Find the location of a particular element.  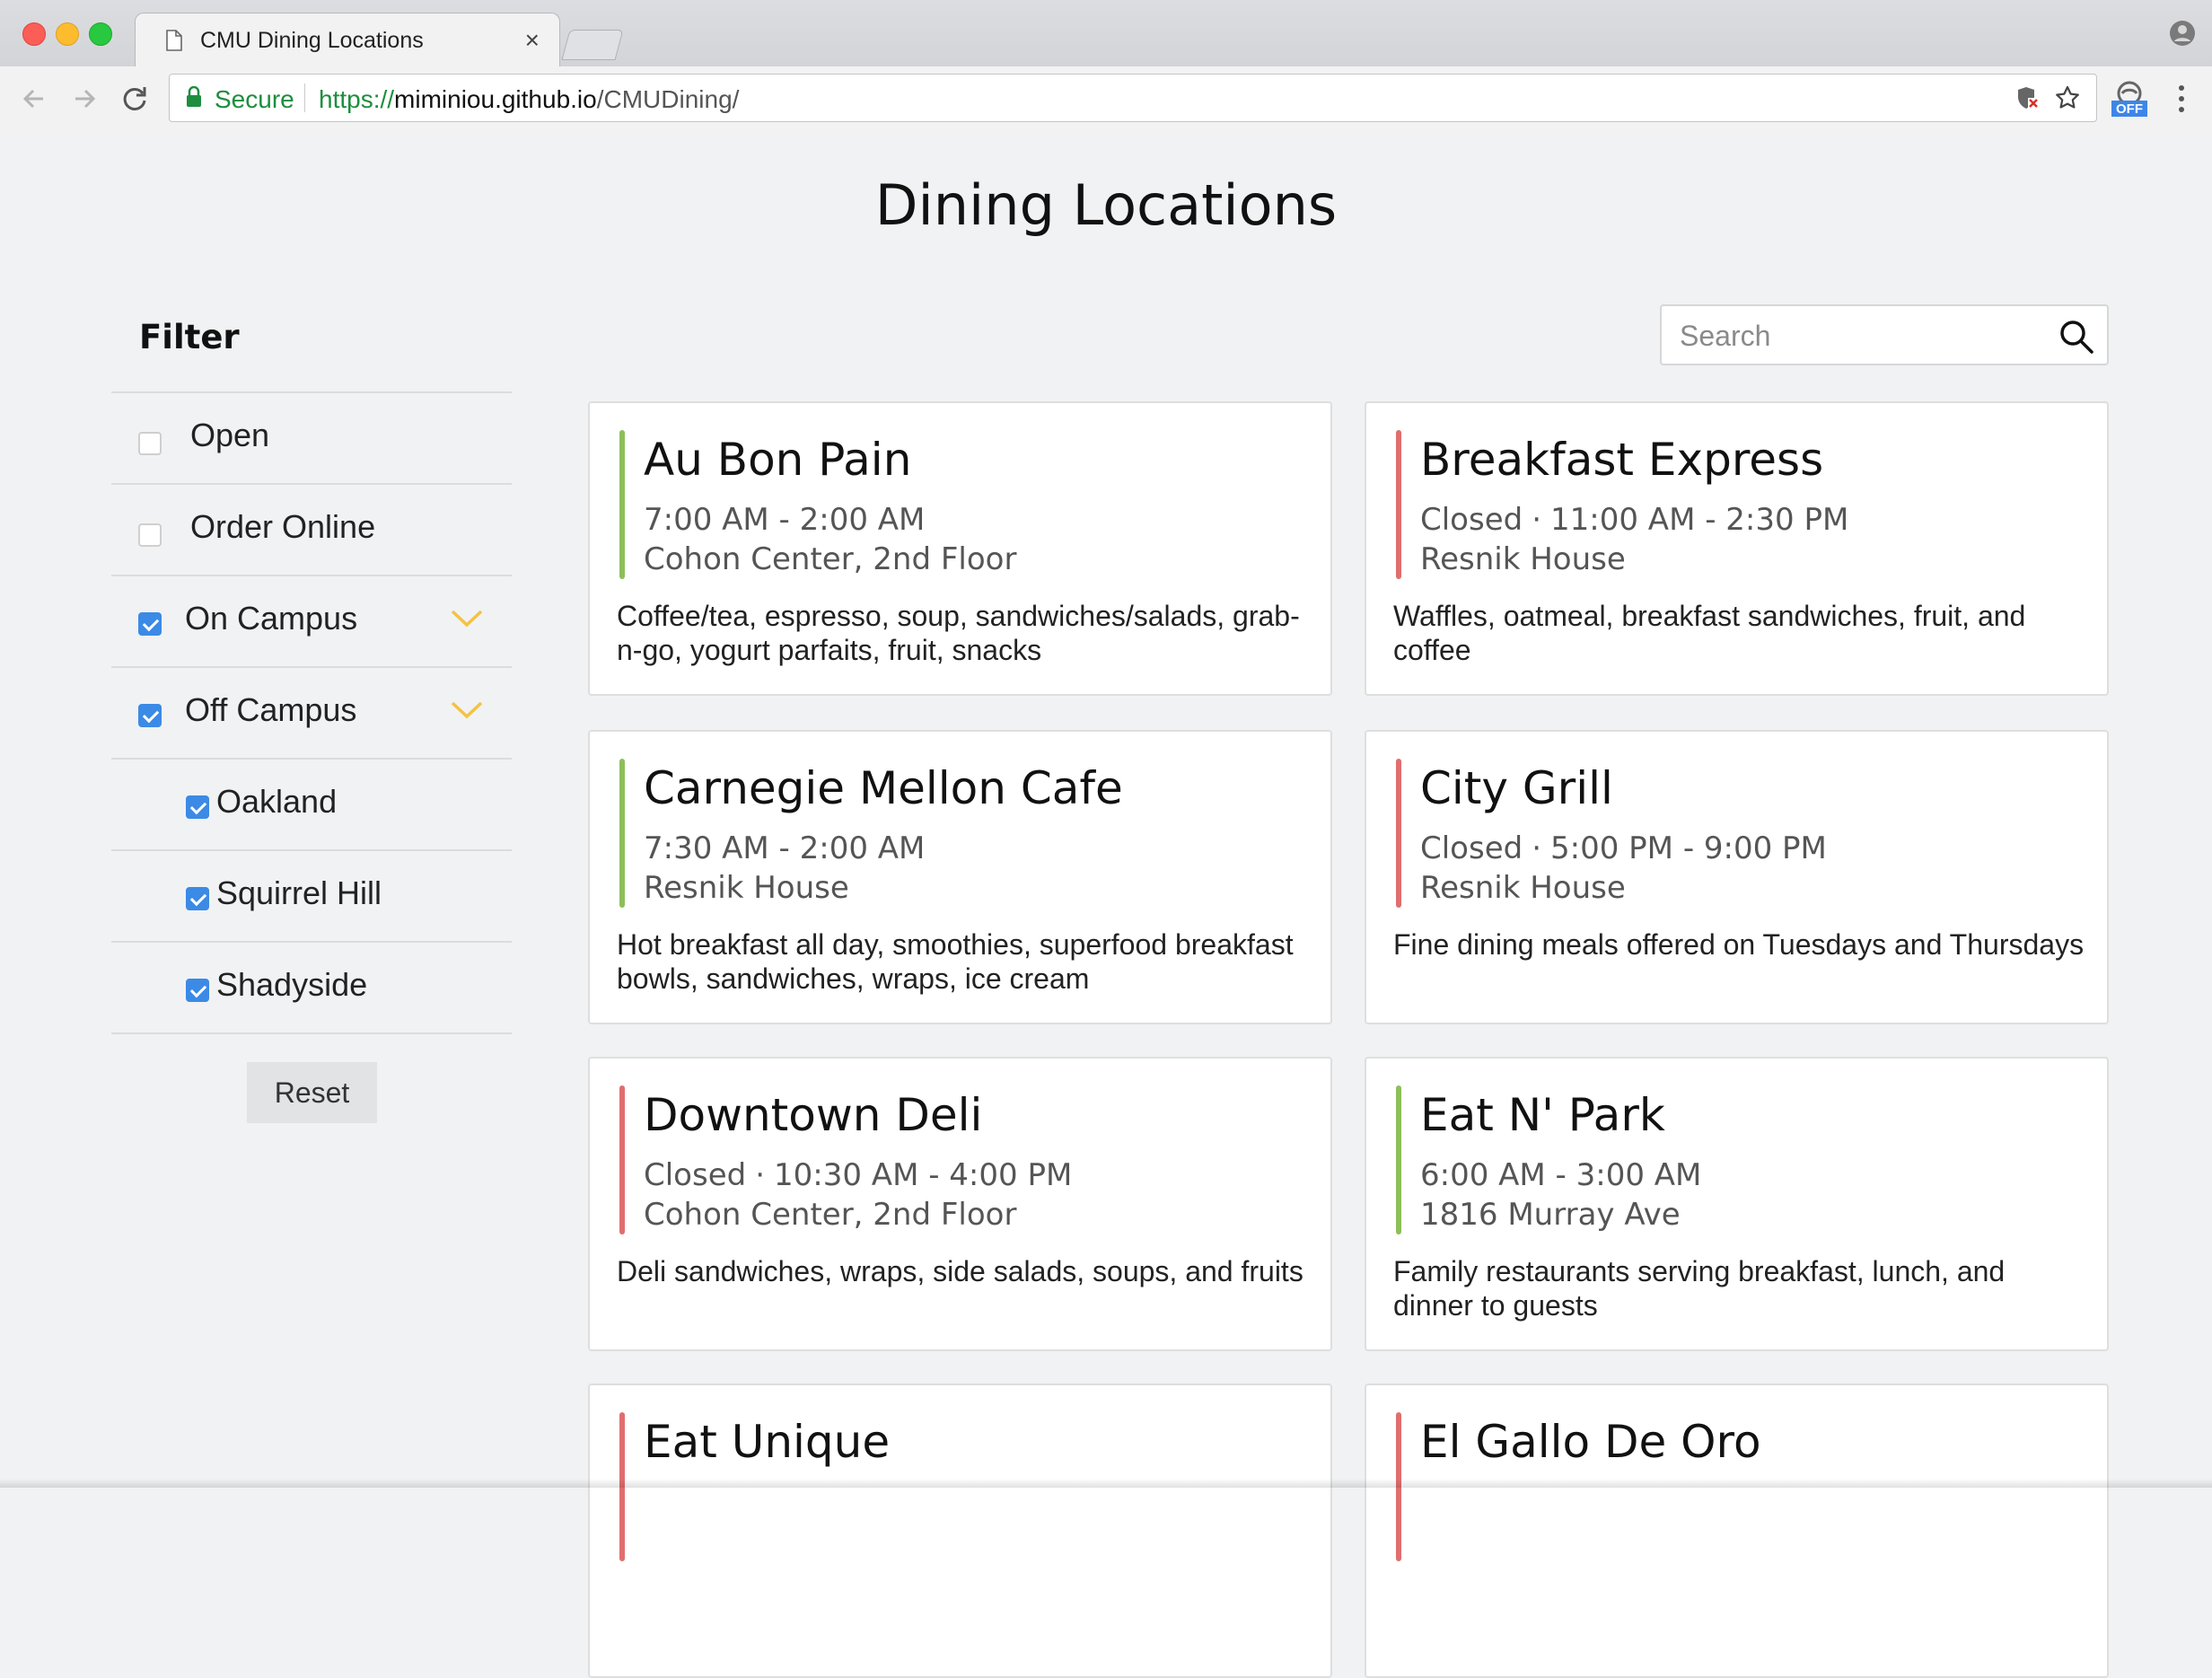

dining-card: El Gallo De Oro is located at coordinates (1737, 1531).